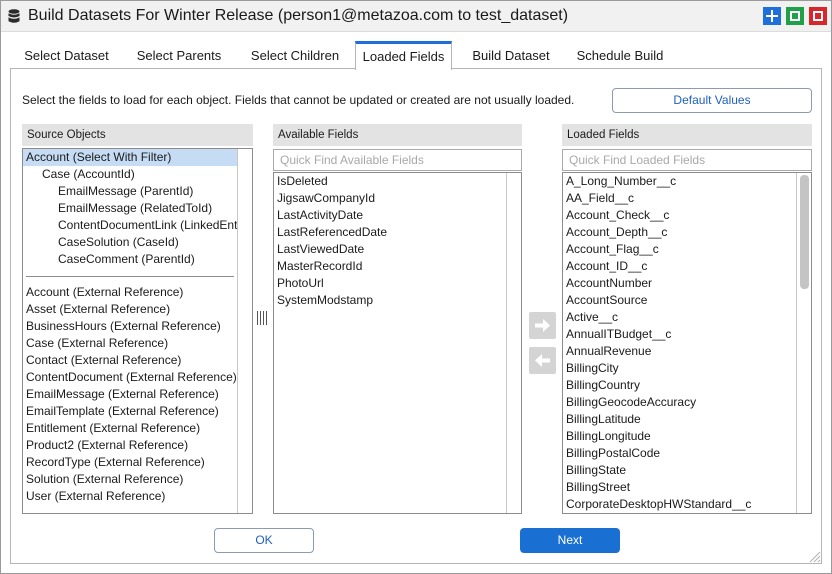 This screenshot has height=574, width=832. Describe the element at coordinates (679, 334) in the screenshot. I see `list-item: AnnualITBudget__c` at that location.